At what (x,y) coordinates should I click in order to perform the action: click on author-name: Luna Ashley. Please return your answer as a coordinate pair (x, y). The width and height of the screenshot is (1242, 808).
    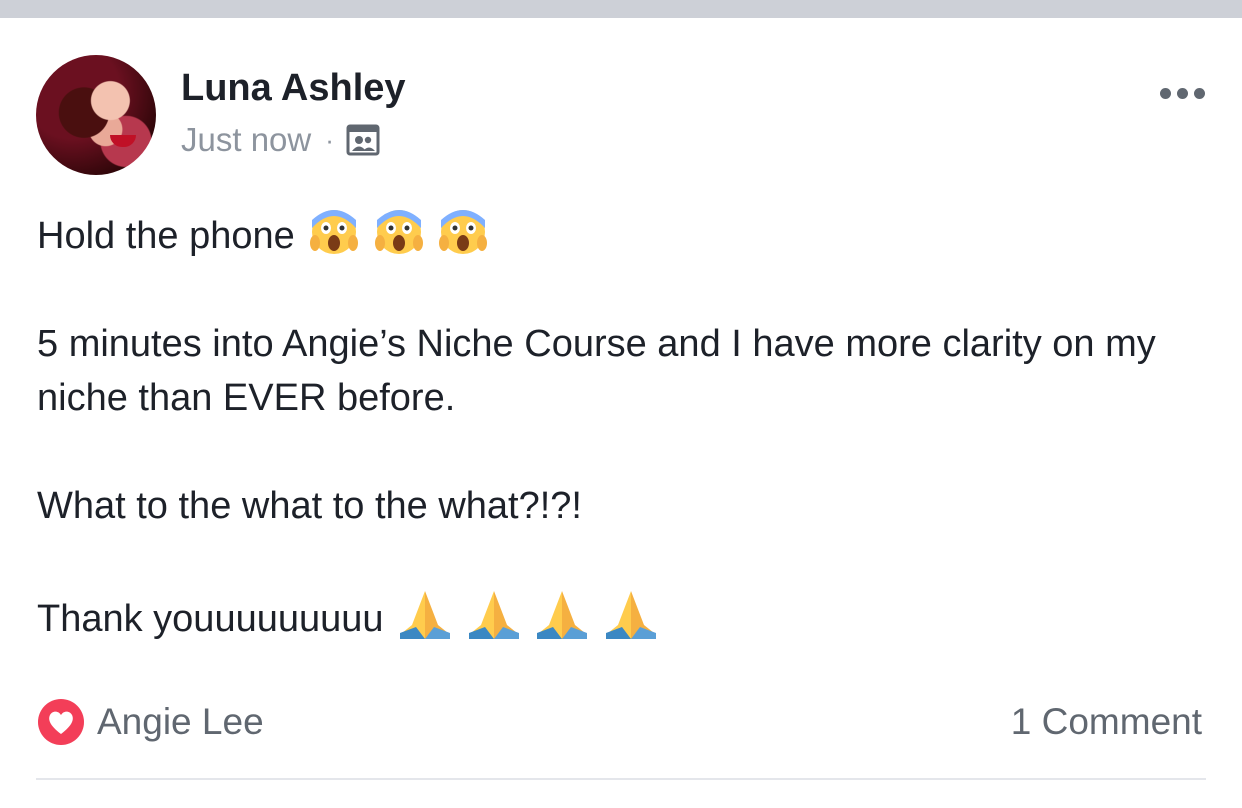
    Looking at the image, I should click on (293, 88).